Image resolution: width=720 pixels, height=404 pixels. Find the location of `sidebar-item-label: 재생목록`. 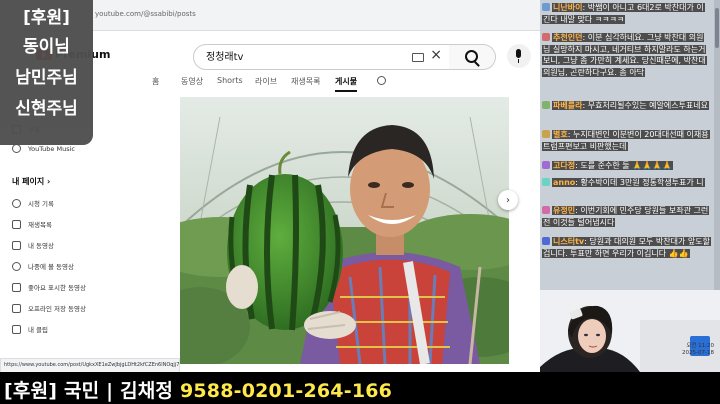

sidebar-item-label: 재생목록 is located at coordinates (40, 225).